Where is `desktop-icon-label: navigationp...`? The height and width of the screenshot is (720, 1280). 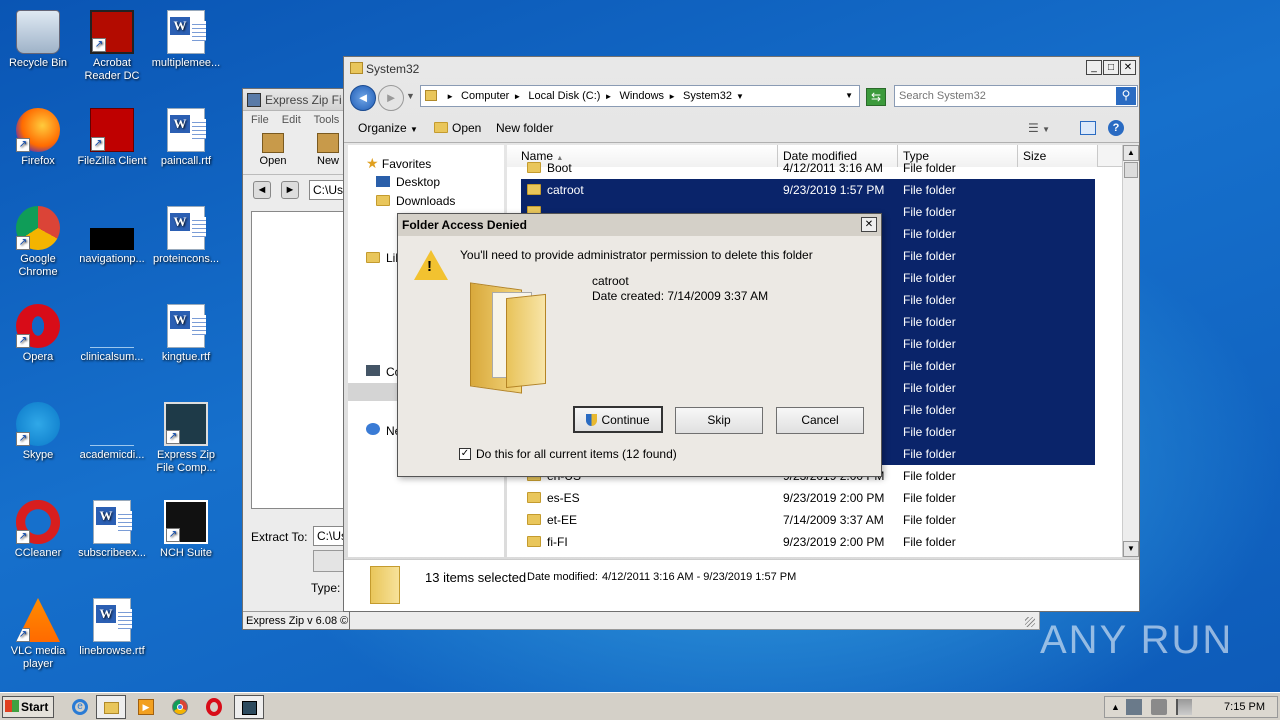
desktop-icon-label: navigationp... is located at coordinates (112, 259).